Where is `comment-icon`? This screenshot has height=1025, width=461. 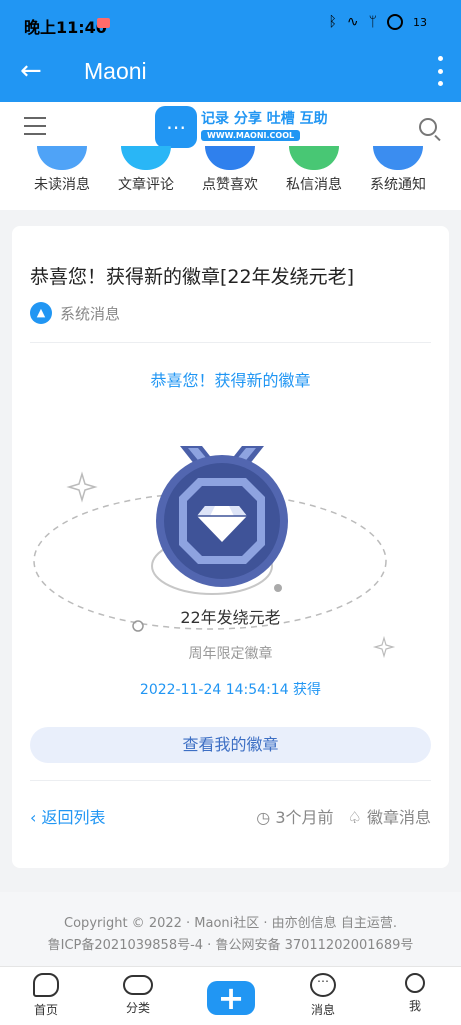
comment-icon is located at coordinates (146, 158).